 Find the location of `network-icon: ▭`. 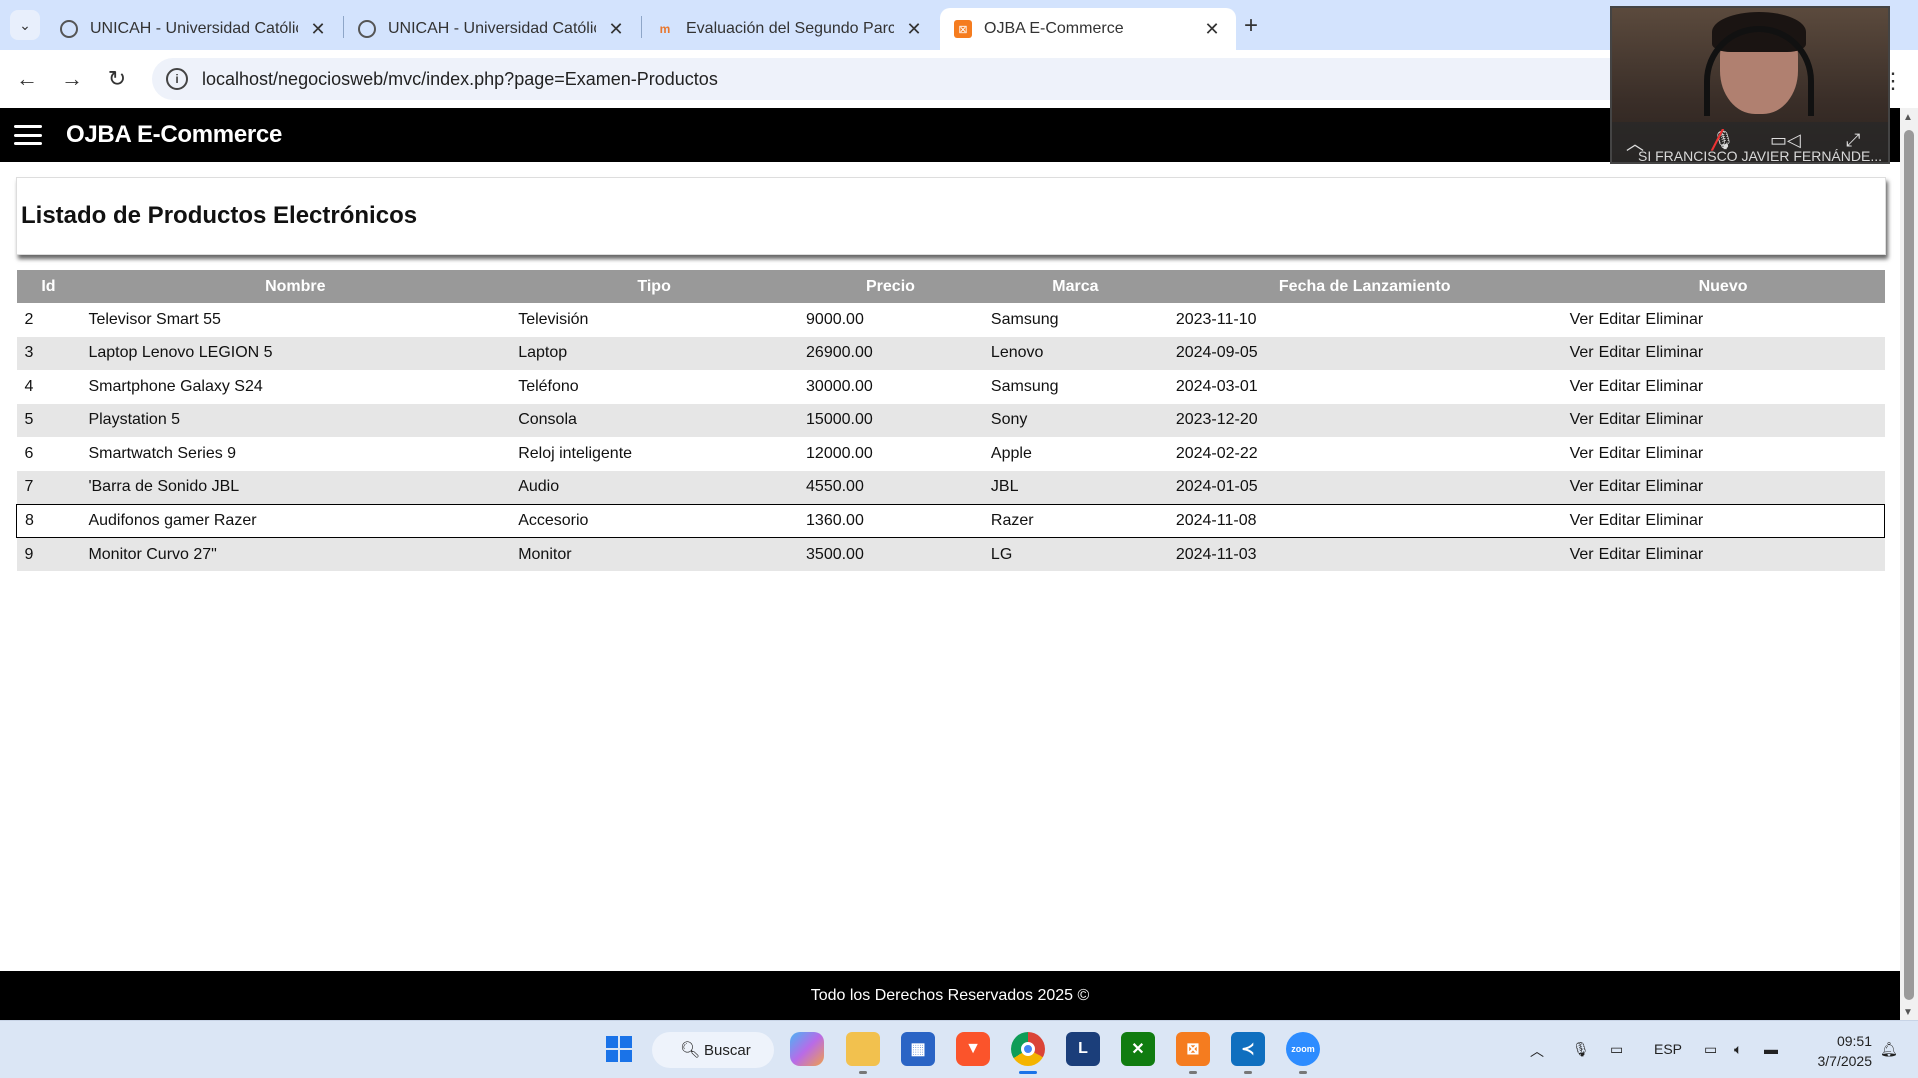

network-icon: ▭ is located at coordinates (1710, 1049).